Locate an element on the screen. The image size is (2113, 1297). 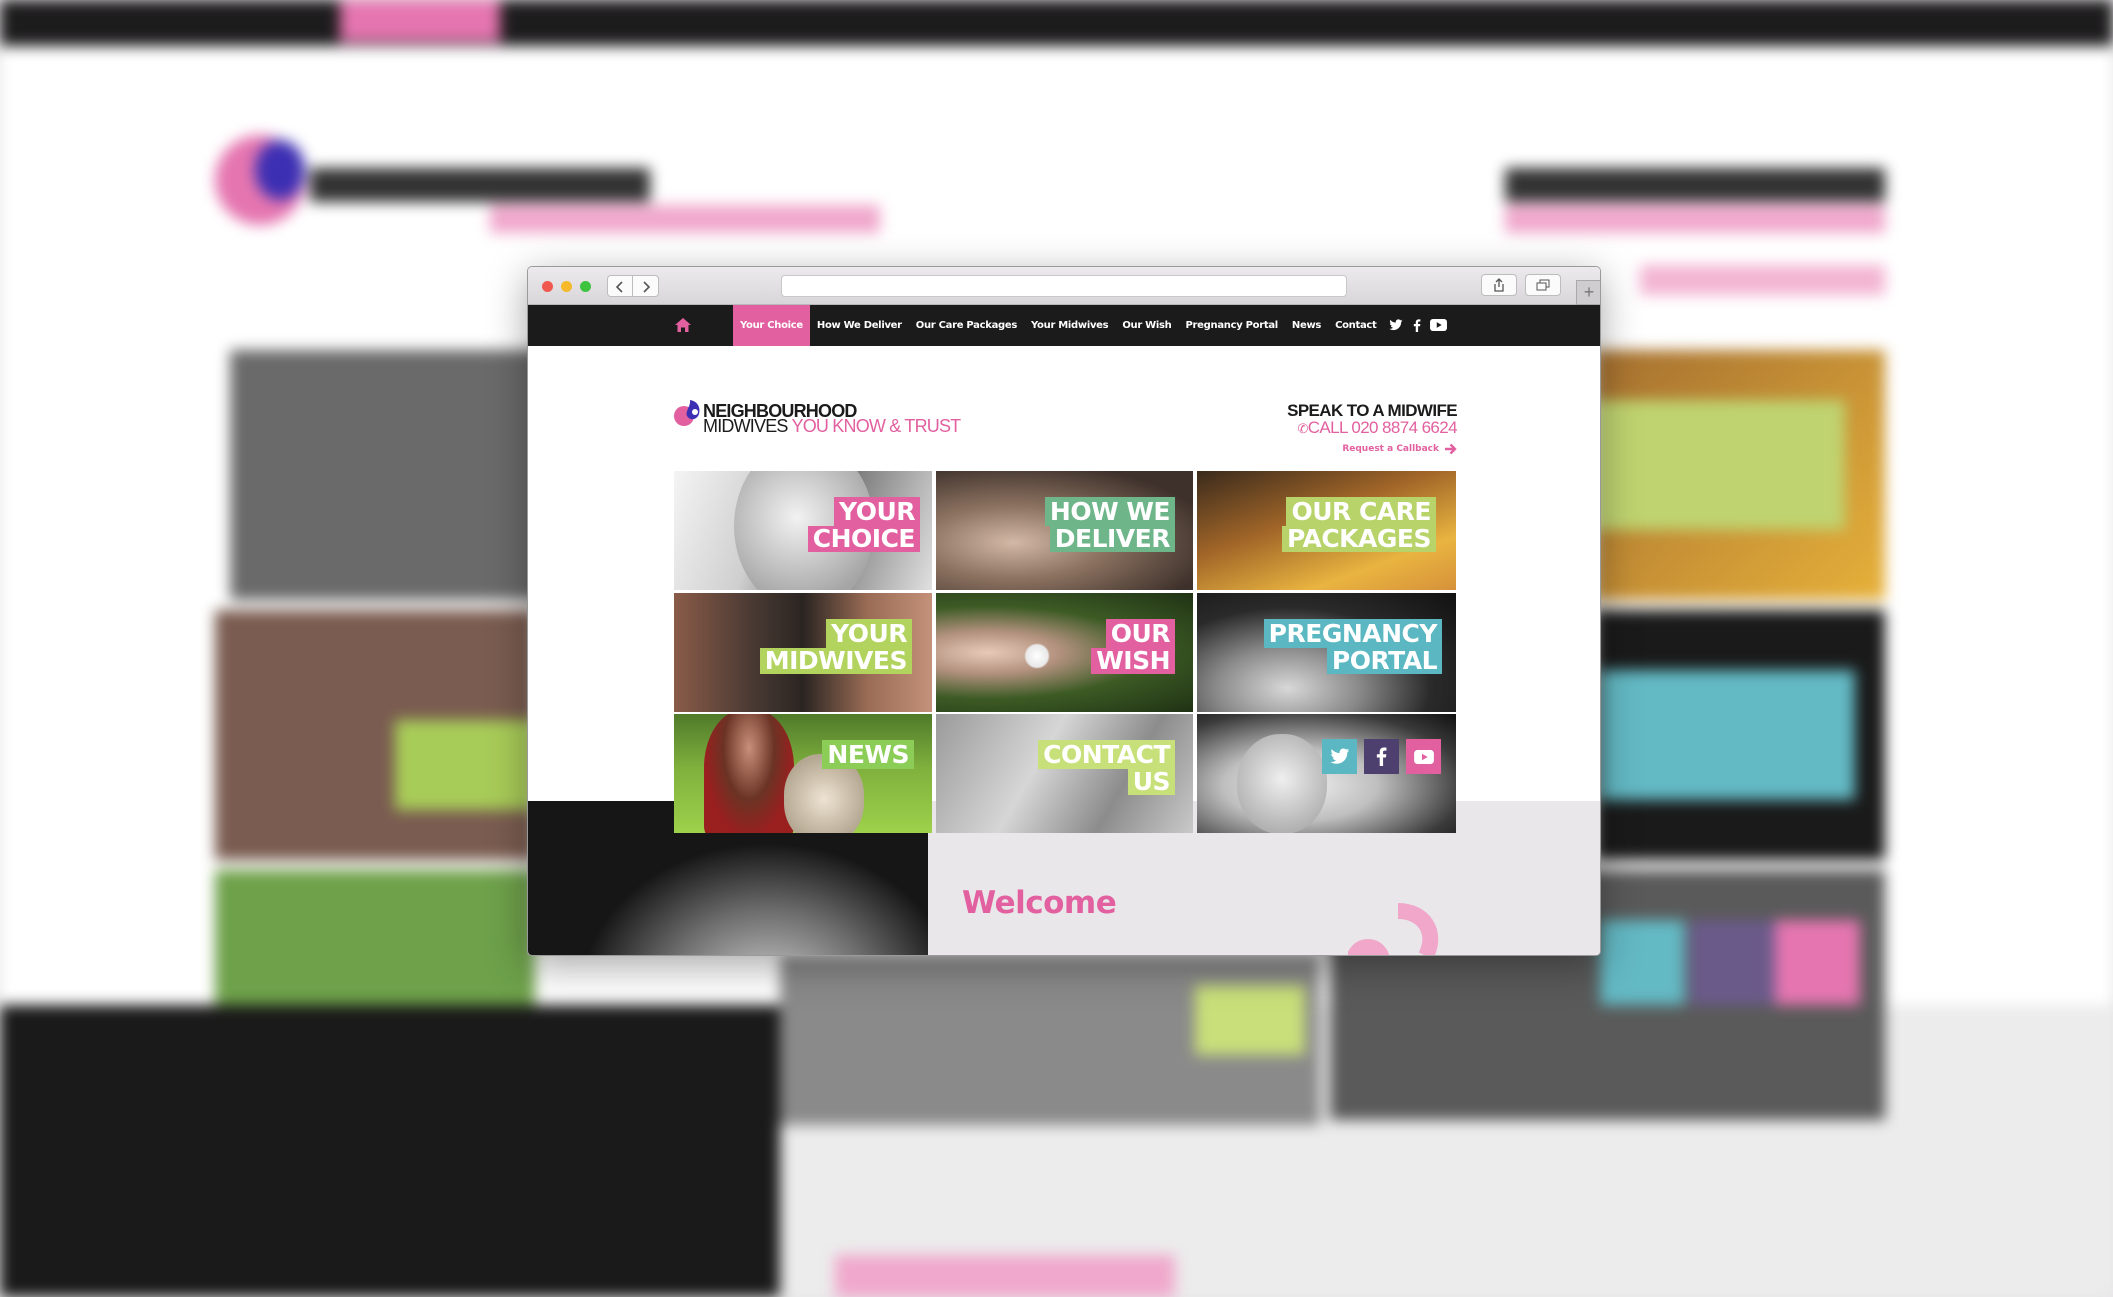
tile-label: YOUR MIDWIVES is located at coordinates (835, 646).